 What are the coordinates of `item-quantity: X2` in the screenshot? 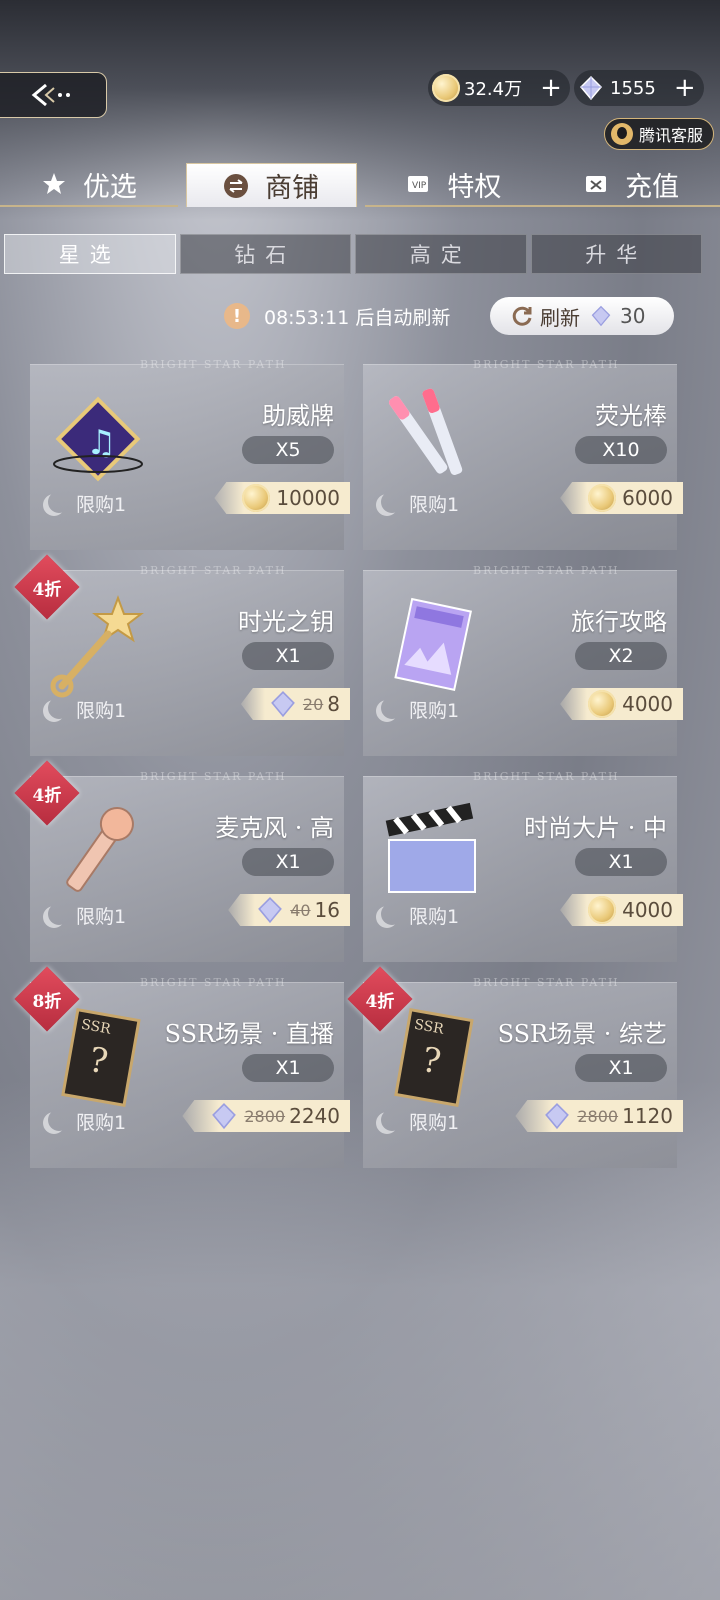 It's located at (621, 656).